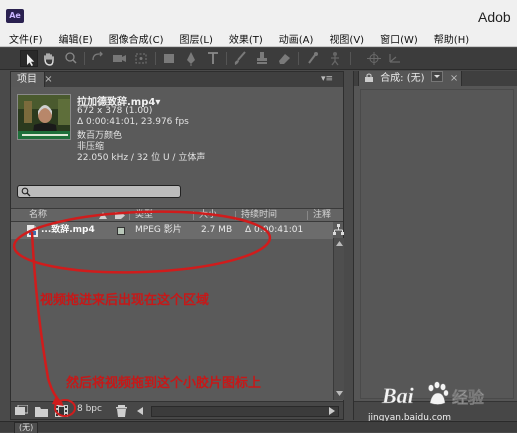 The width and height of the screenshot is (517, 433). Describe the element at coordinates (135, 38) in the screenshot. I see `menu-composition: 图像合成(C)` at that location.